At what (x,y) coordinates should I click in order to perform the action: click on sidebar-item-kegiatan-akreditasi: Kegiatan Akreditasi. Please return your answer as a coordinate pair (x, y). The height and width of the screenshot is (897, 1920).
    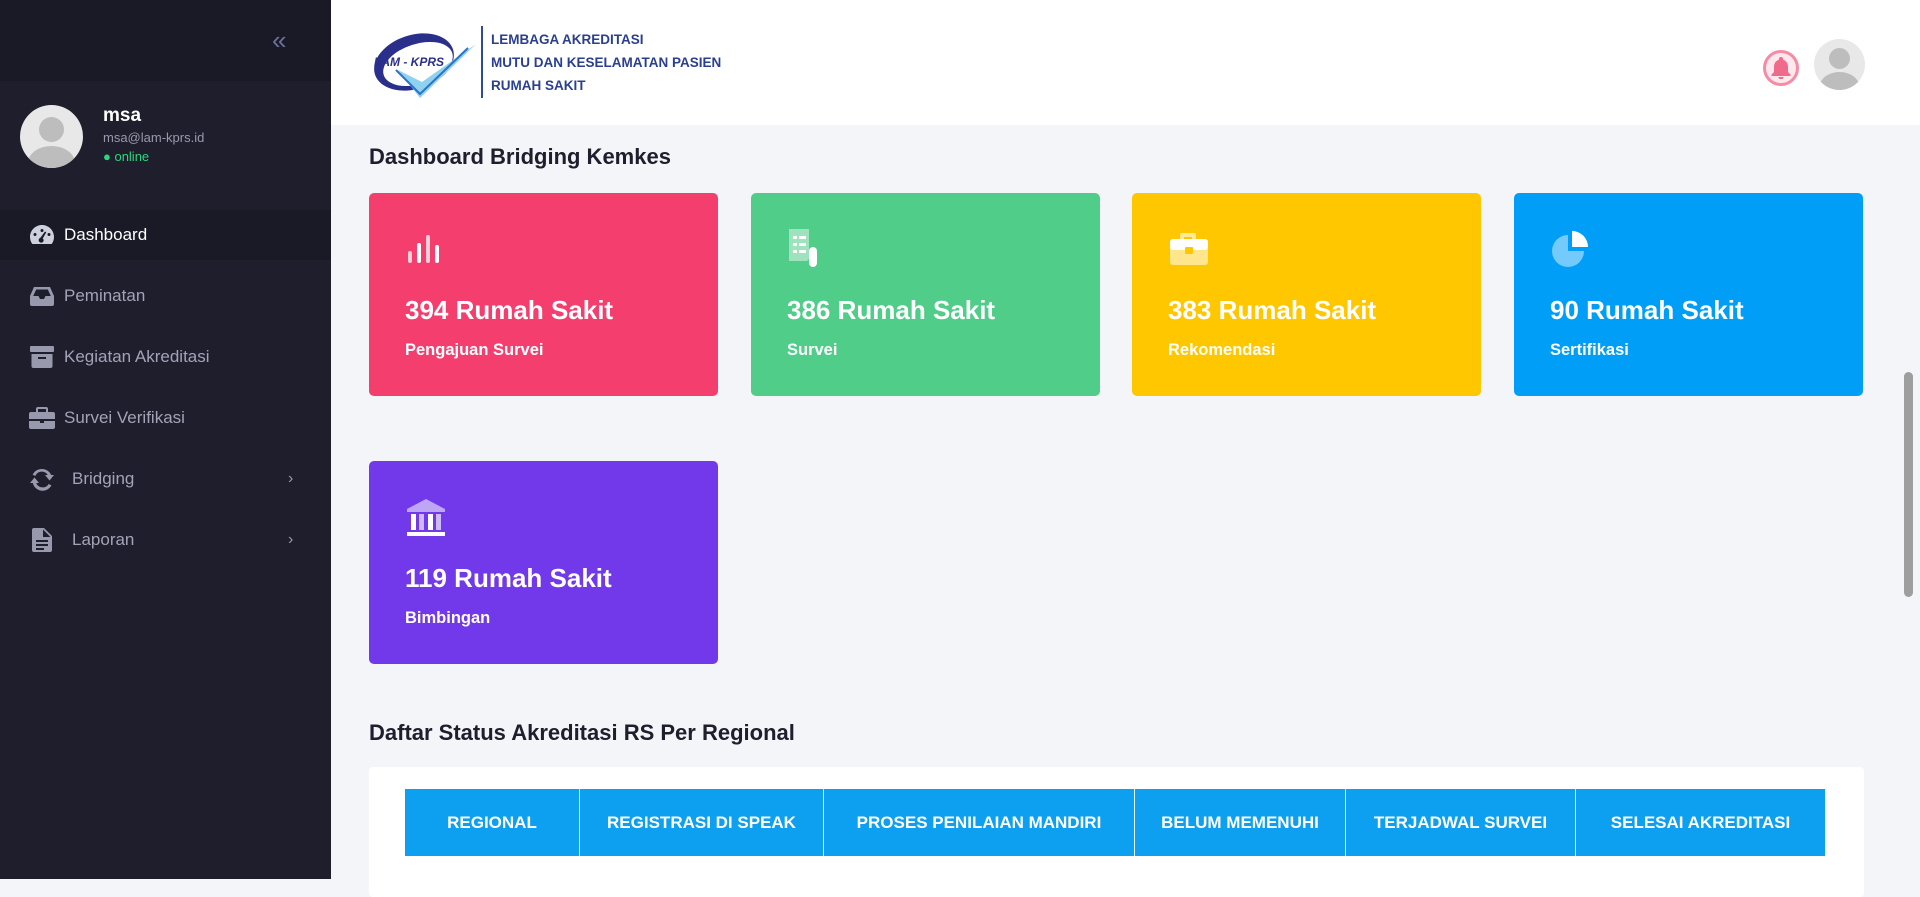
    Looking at the image, I should click on (165, 356).